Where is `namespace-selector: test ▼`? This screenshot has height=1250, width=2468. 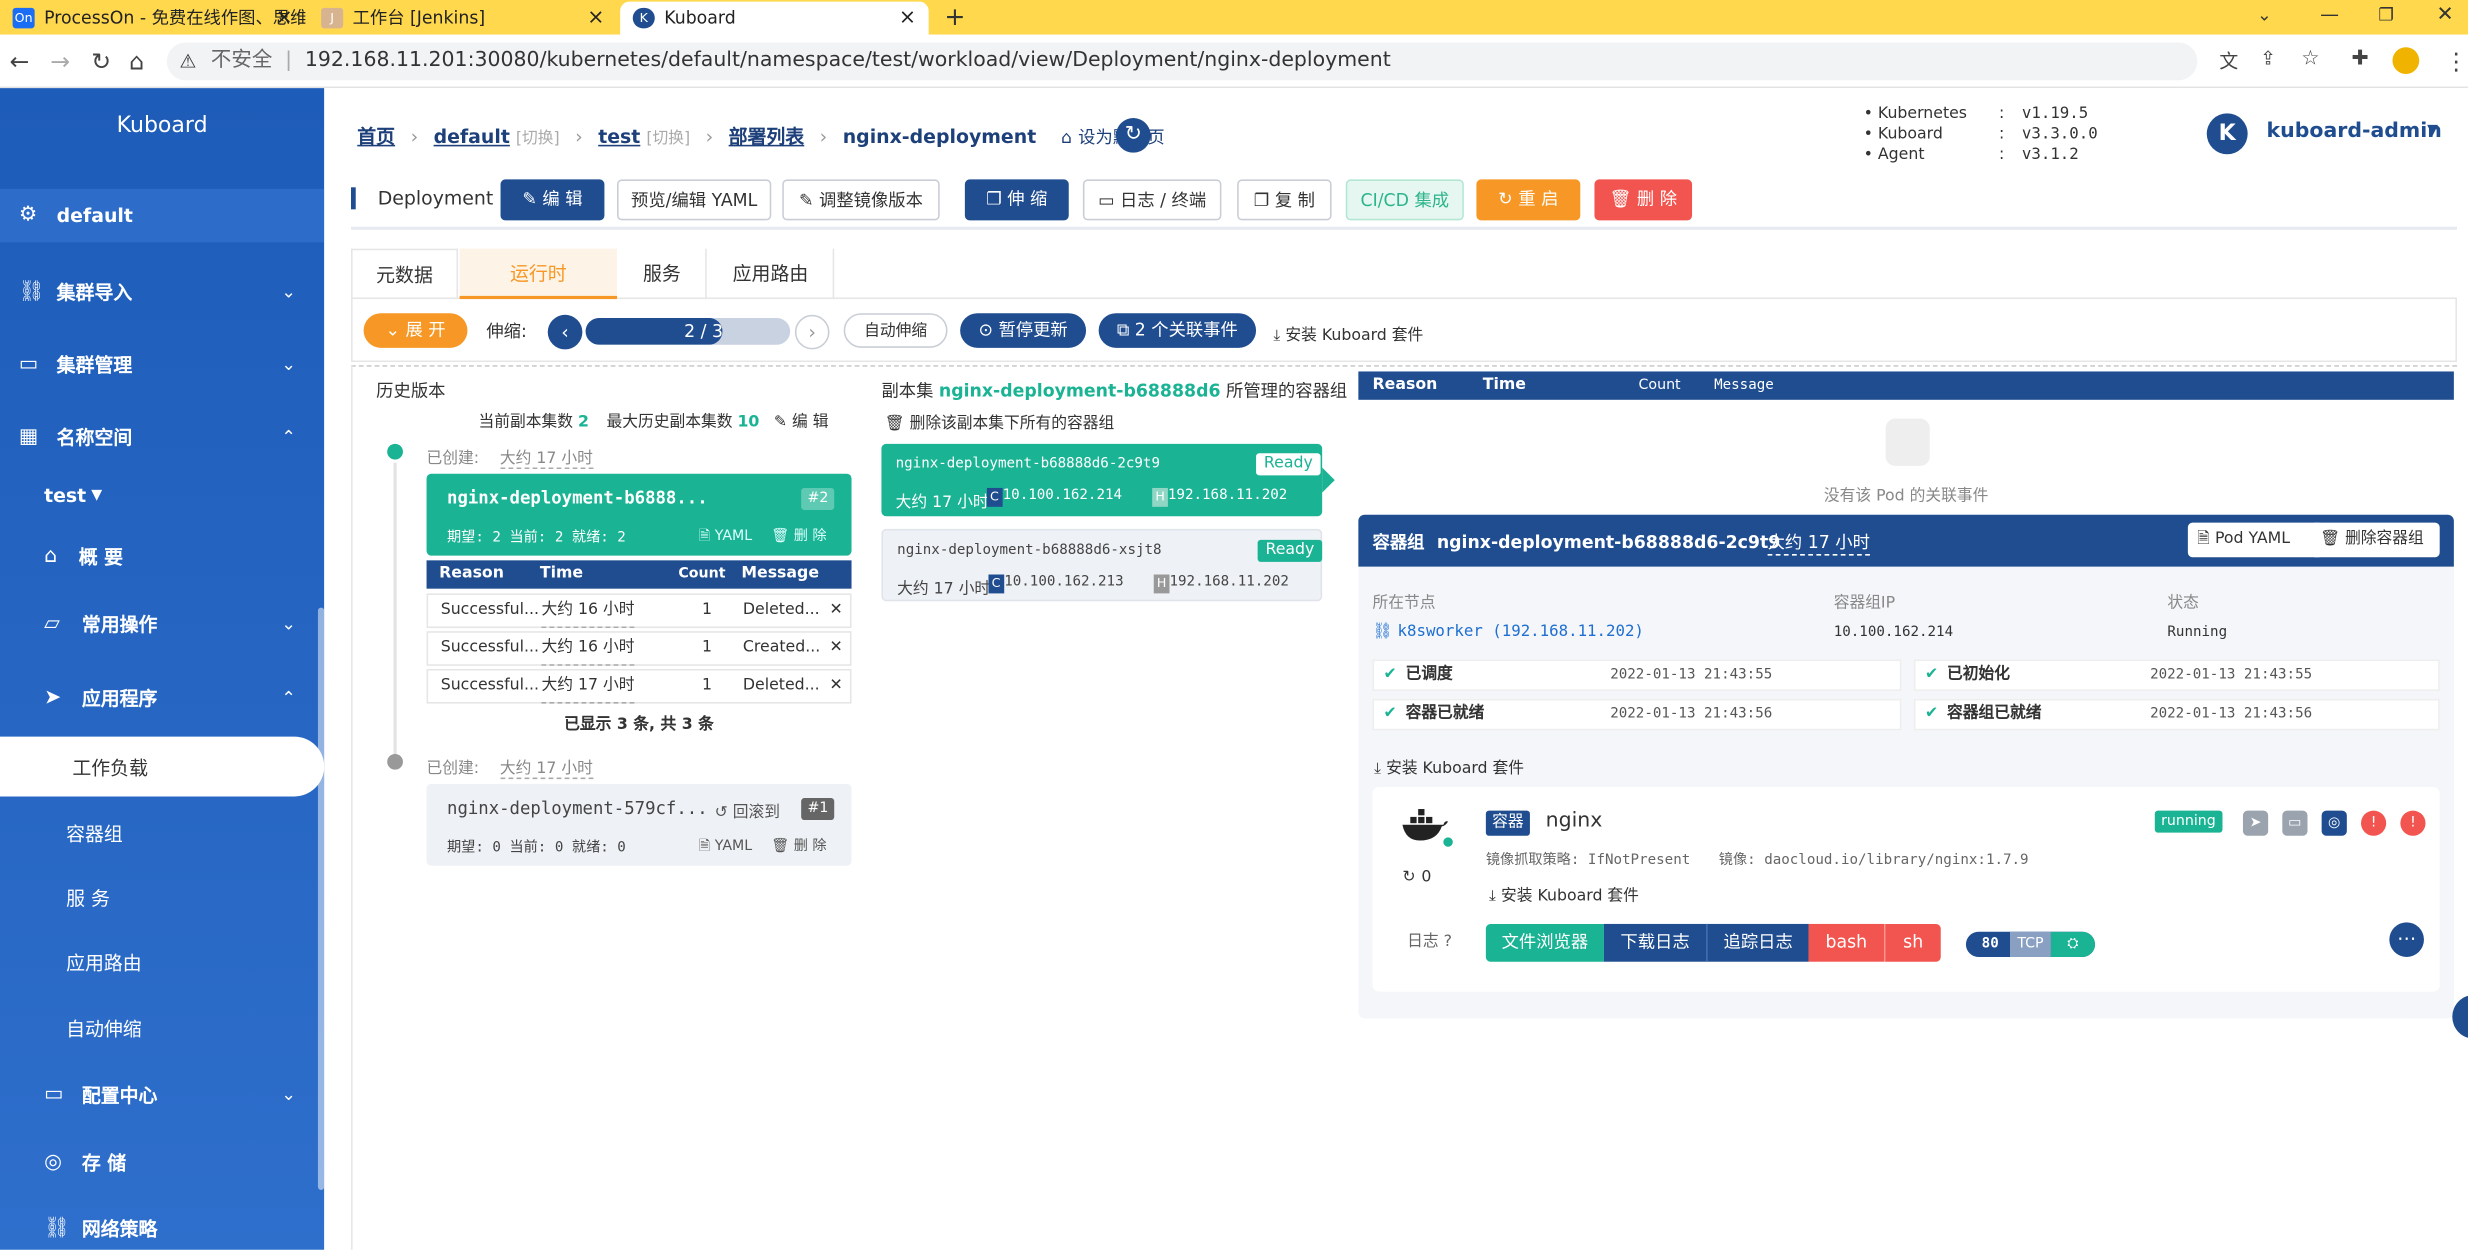
namespace-selector: test ▼ is located at coordinates (162, 495).